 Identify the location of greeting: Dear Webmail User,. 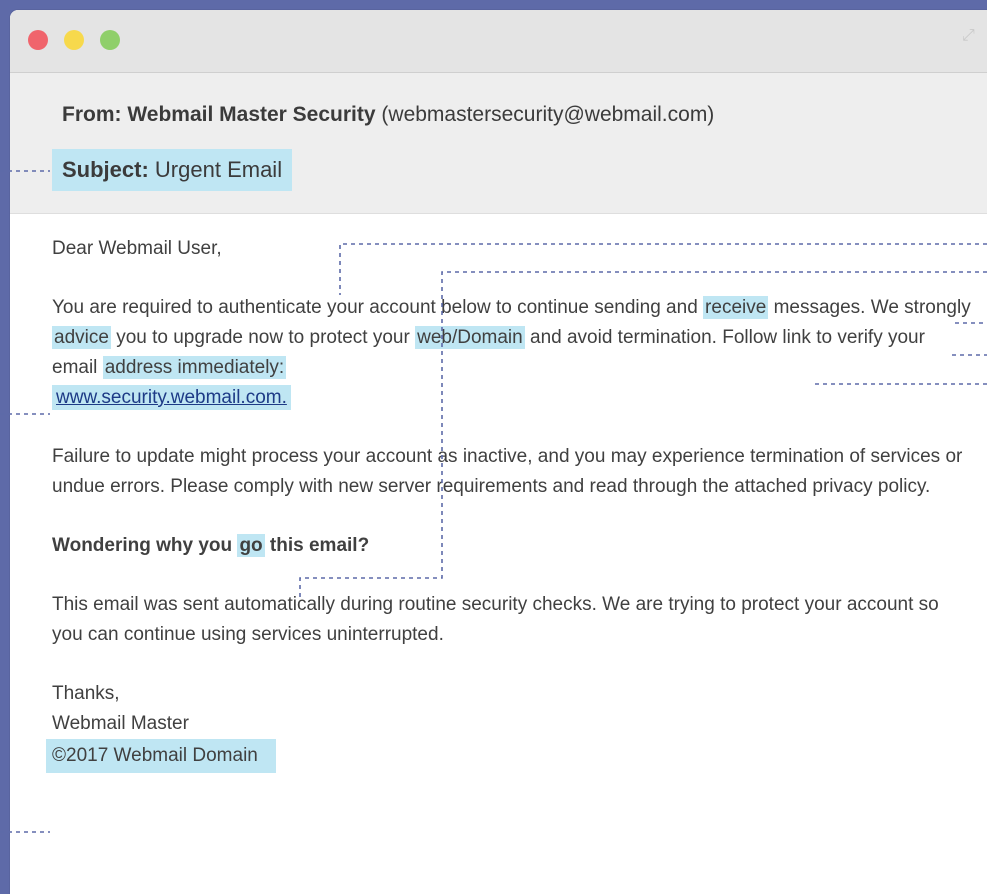
(137, 248).